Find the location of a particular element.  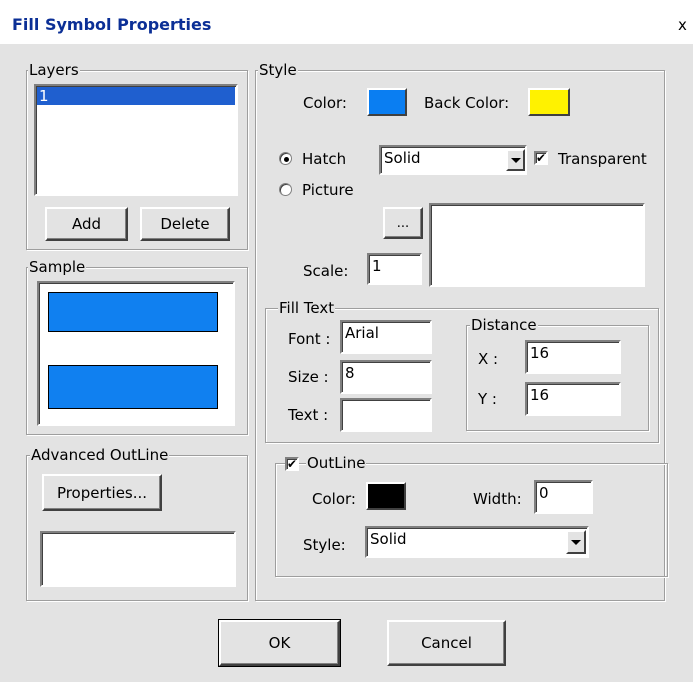

text-label: Text : is located at coordinates (308, 415).